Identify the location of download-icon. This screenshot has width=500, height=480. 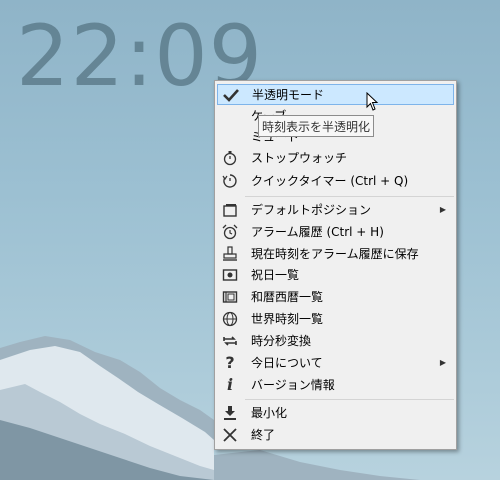
(230, 412).